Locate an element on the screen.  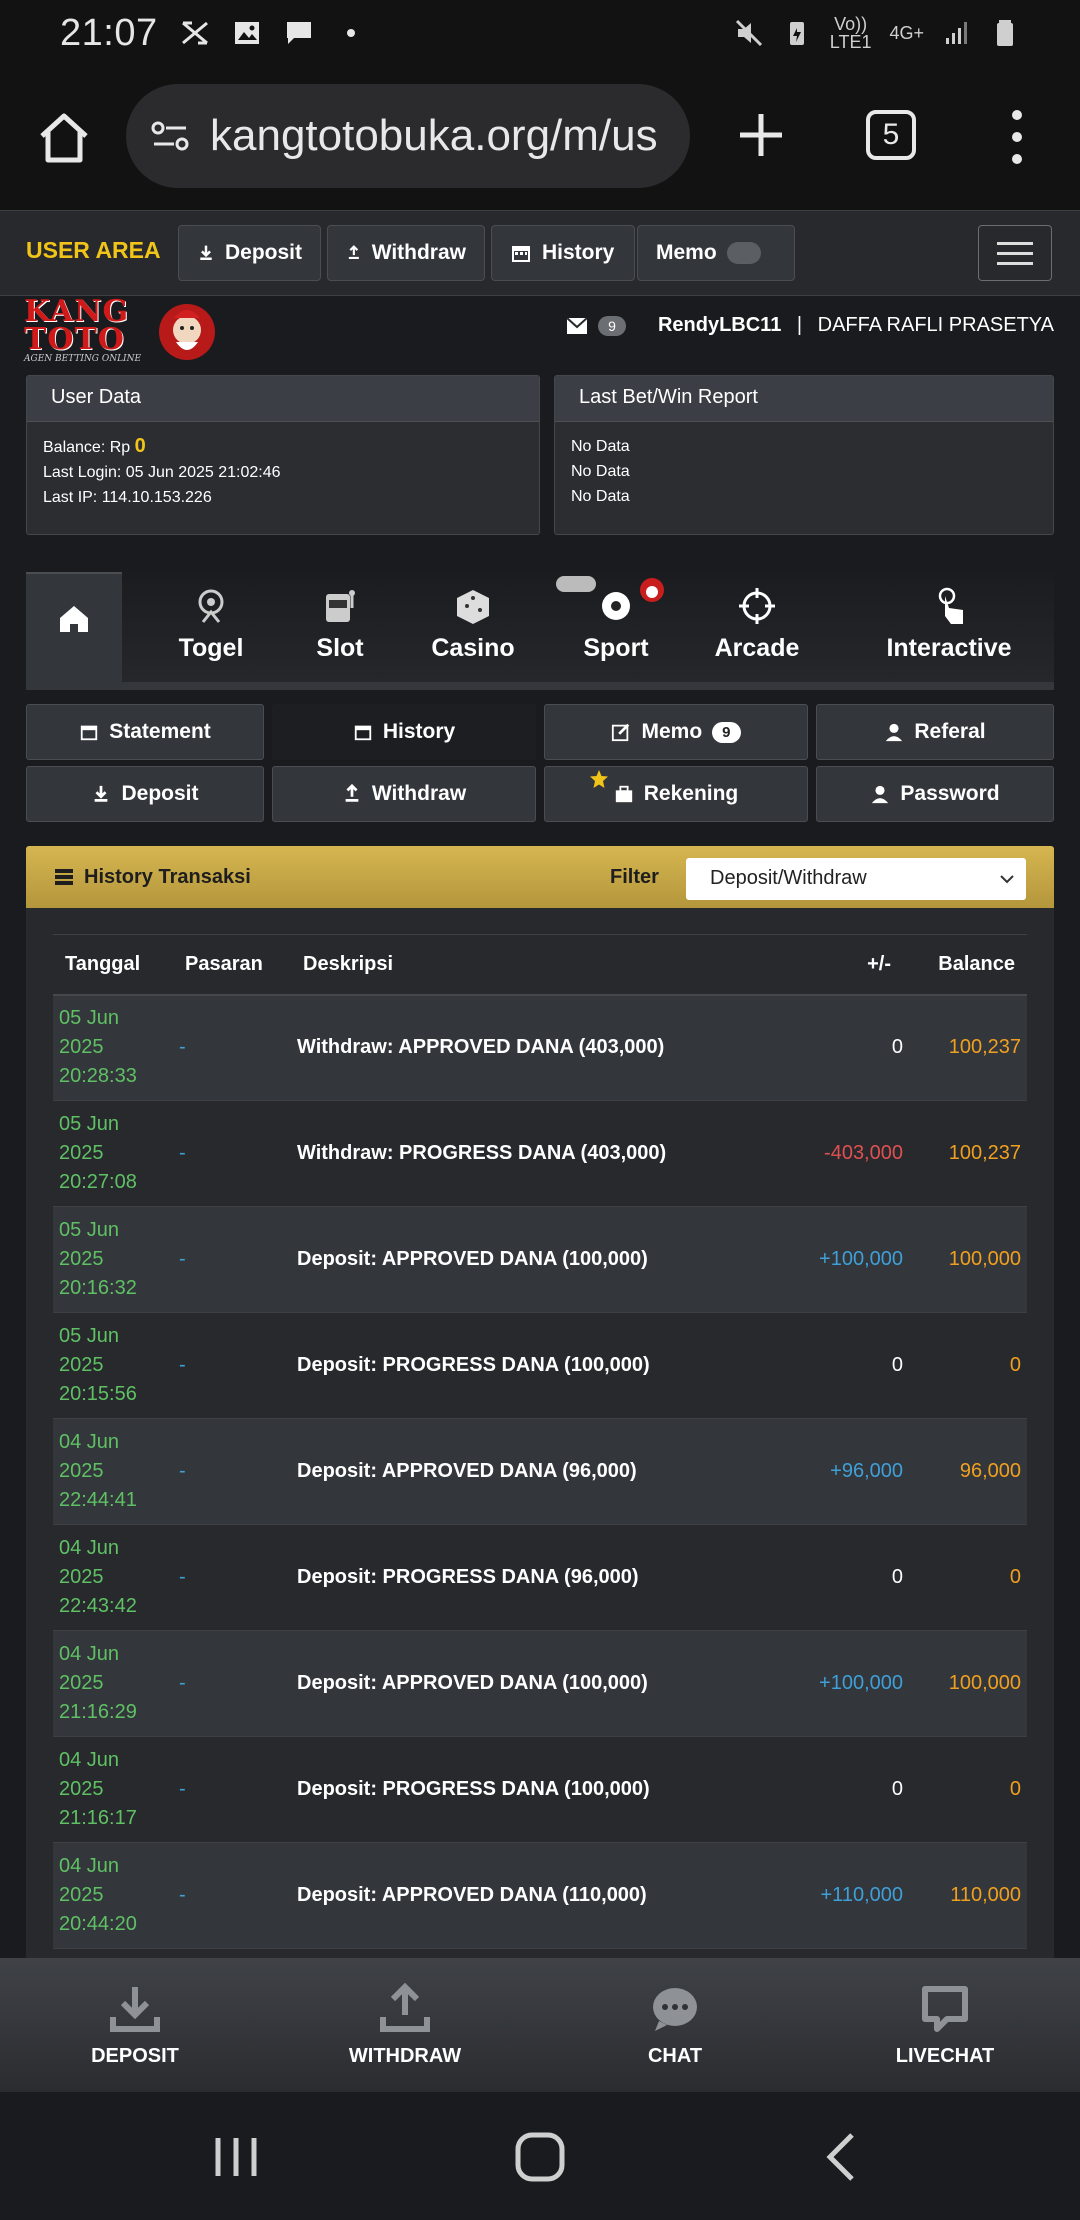
last-login: Last Login: 05 Jun 2025 21:02:46 is located at coordinates (162, 472).